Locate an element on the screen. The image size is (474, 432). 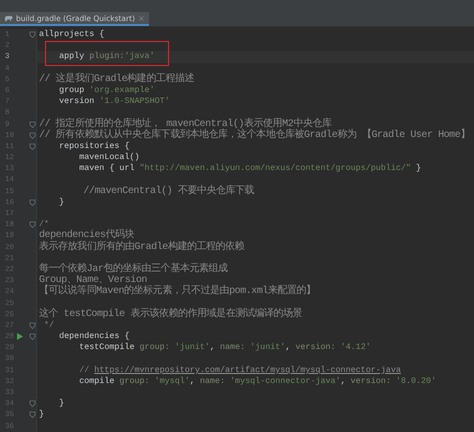
code-line: allprojects { is located at coordinates (71, 34).